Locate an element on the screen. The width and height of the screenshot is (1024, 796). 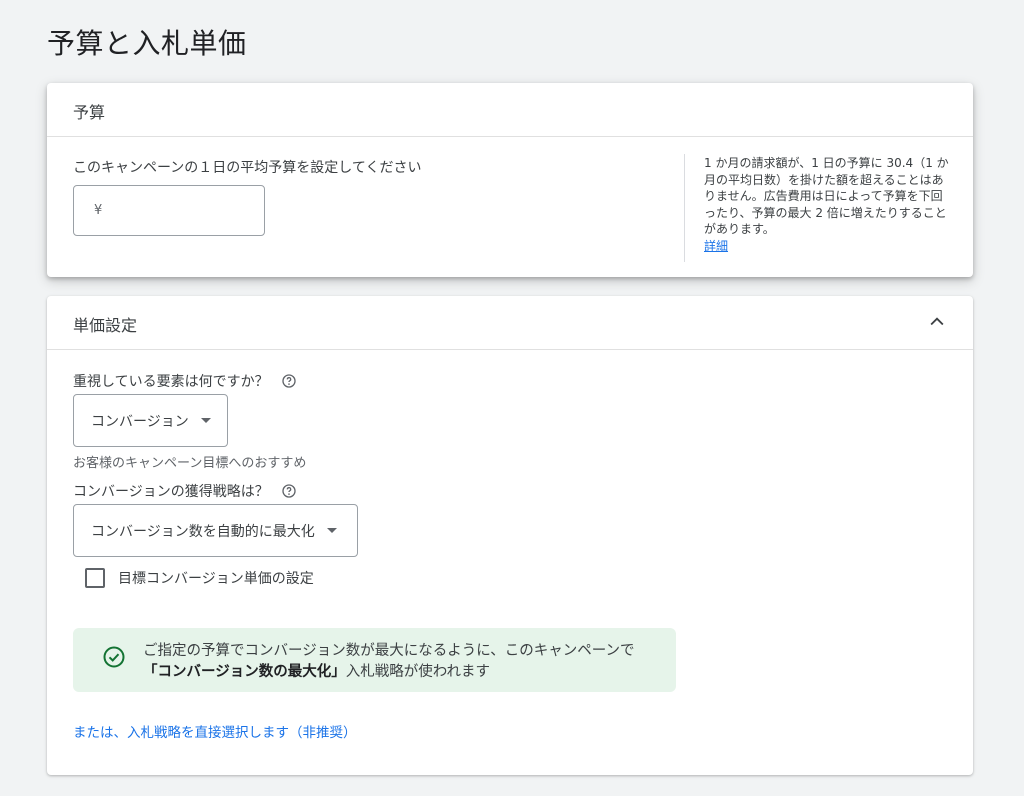
bidding-card-header: 単価設定 is located at coordinates (510, 323).